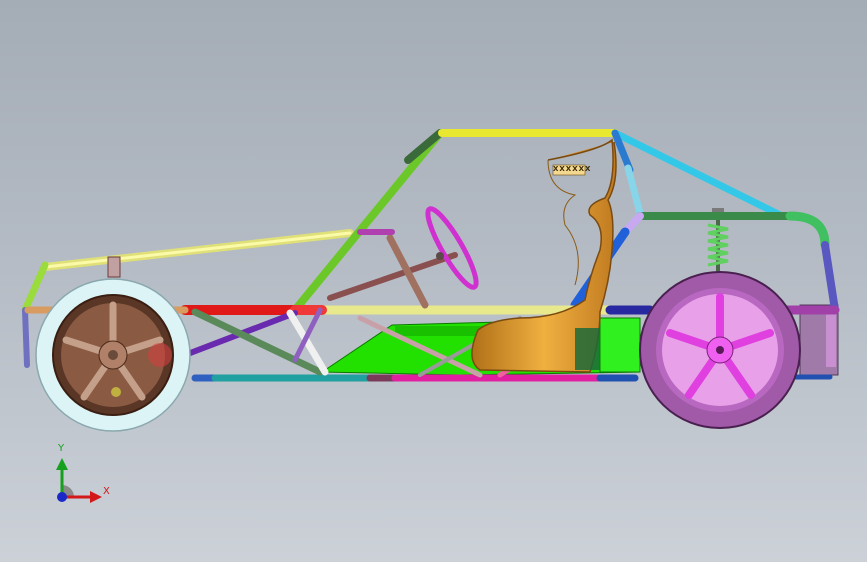 This screenshot has width=867, height=562. What do you see at coordinates (96, 497) in the screenshot?
I see `x-axis-arrowhead` at bounding box center [96, 497].